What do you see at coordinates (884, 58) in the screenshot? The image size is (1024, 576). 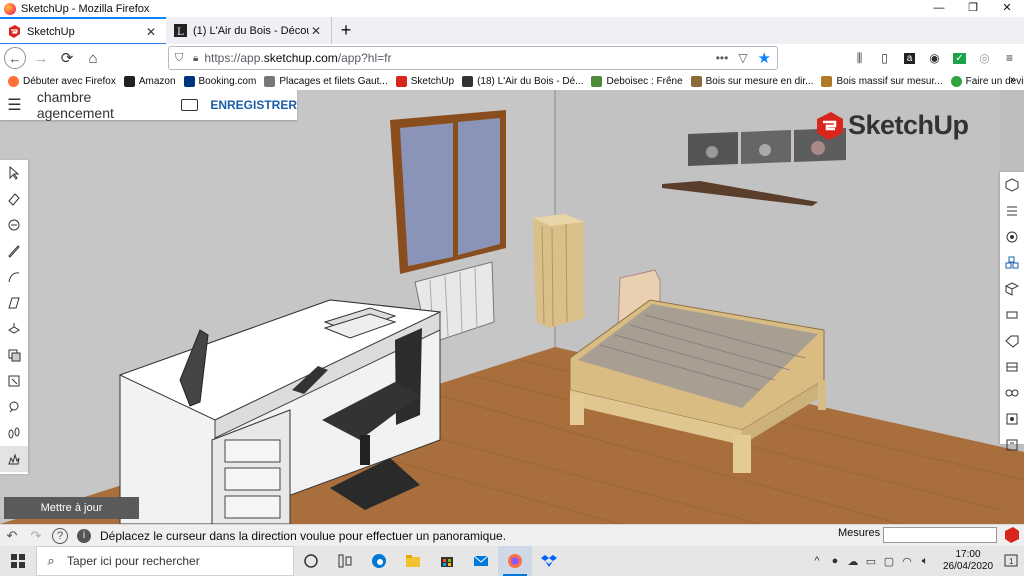 I see `sidebar-icon: ▯` at bounding box center [884, 58].